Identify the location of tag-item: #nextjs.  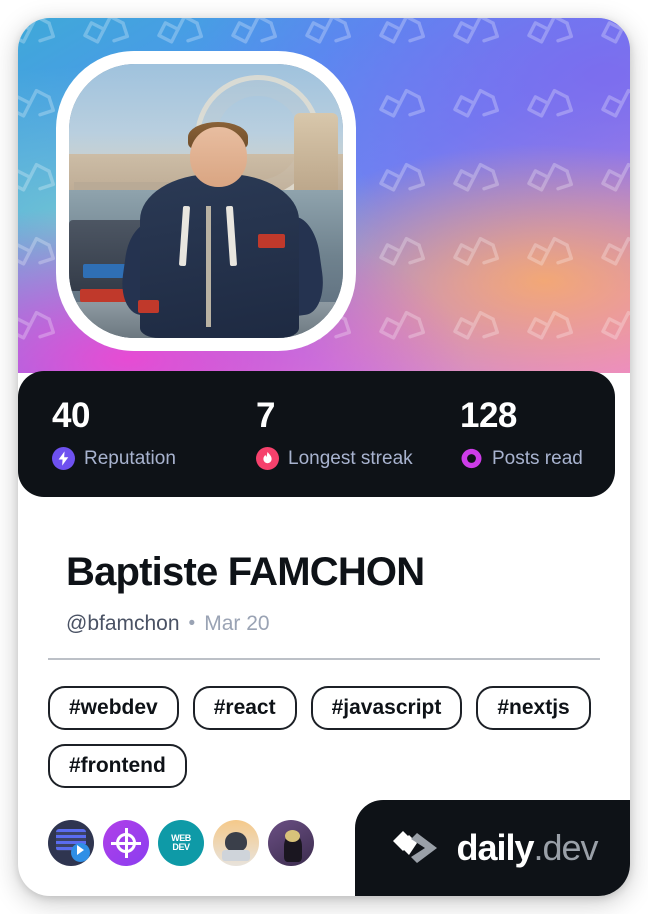
(533, 708).